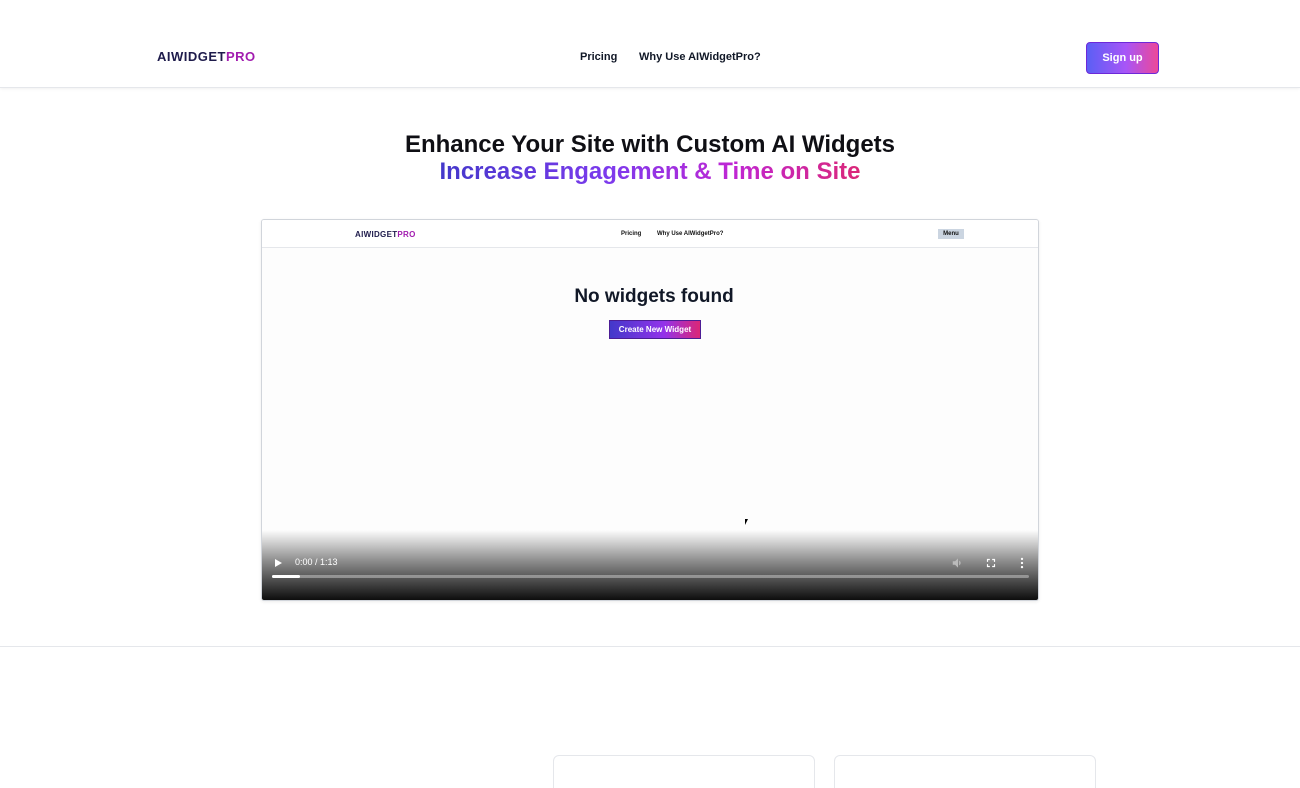 The height and width of the screenshot is (788, 1300). What do you see at coordinates (598, 57) in the screenshot?
I see `nav-link-pricing: Pricing` at bounding box center [598, 57].